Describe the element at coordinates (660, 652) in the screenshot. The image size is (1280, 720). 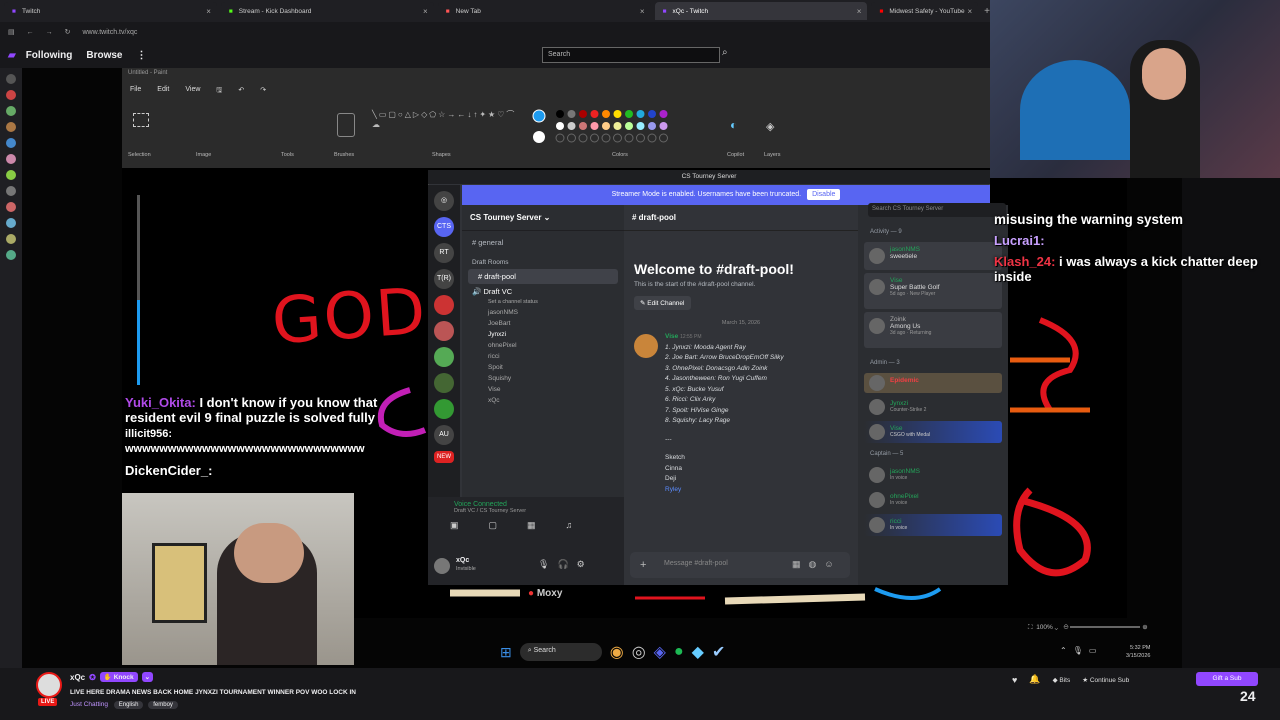
I see `discord-icon: ◈` at that location.